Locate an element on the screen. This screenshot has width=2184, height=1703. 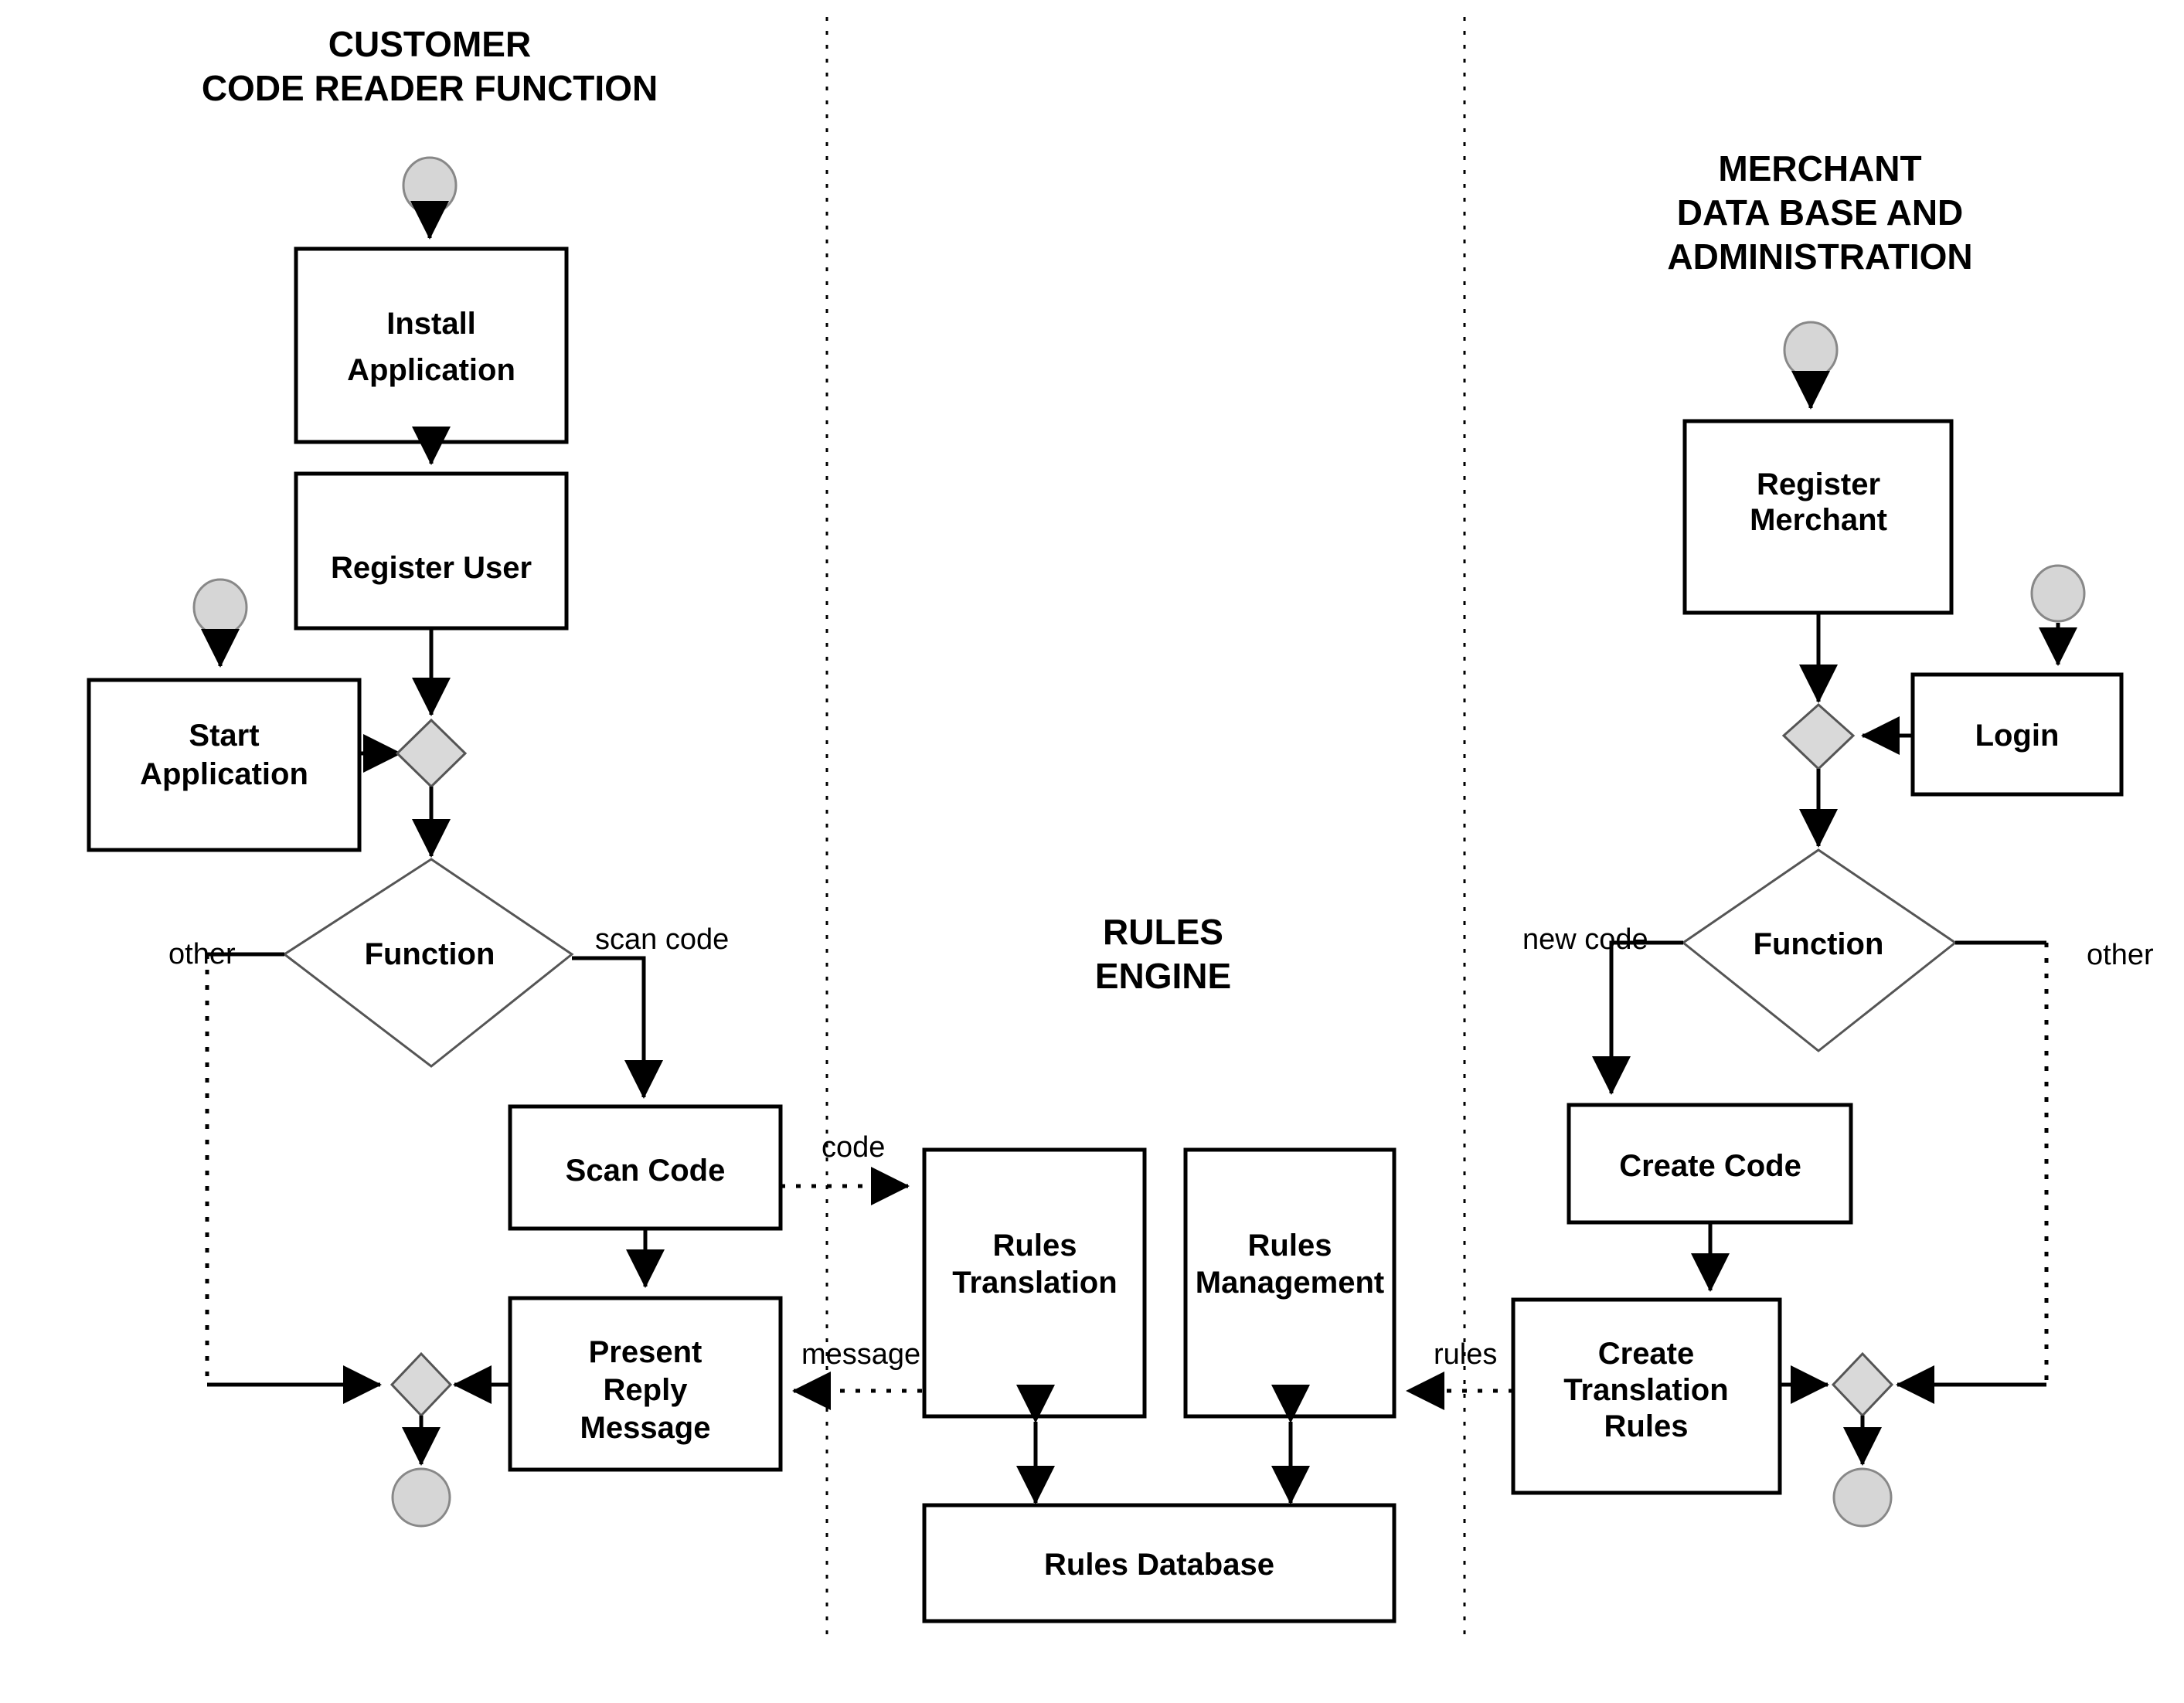
start-terminator-login is located at coordinates (2058, 593).